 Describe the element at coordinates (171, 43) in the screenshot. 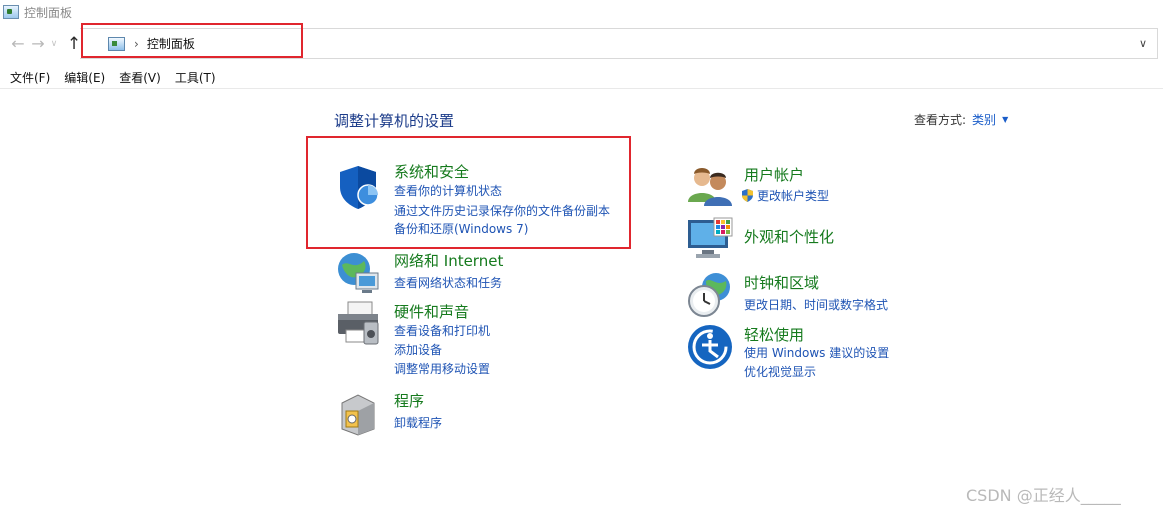

I see `breadcrumb-control-panel: 控制面板` at that location.